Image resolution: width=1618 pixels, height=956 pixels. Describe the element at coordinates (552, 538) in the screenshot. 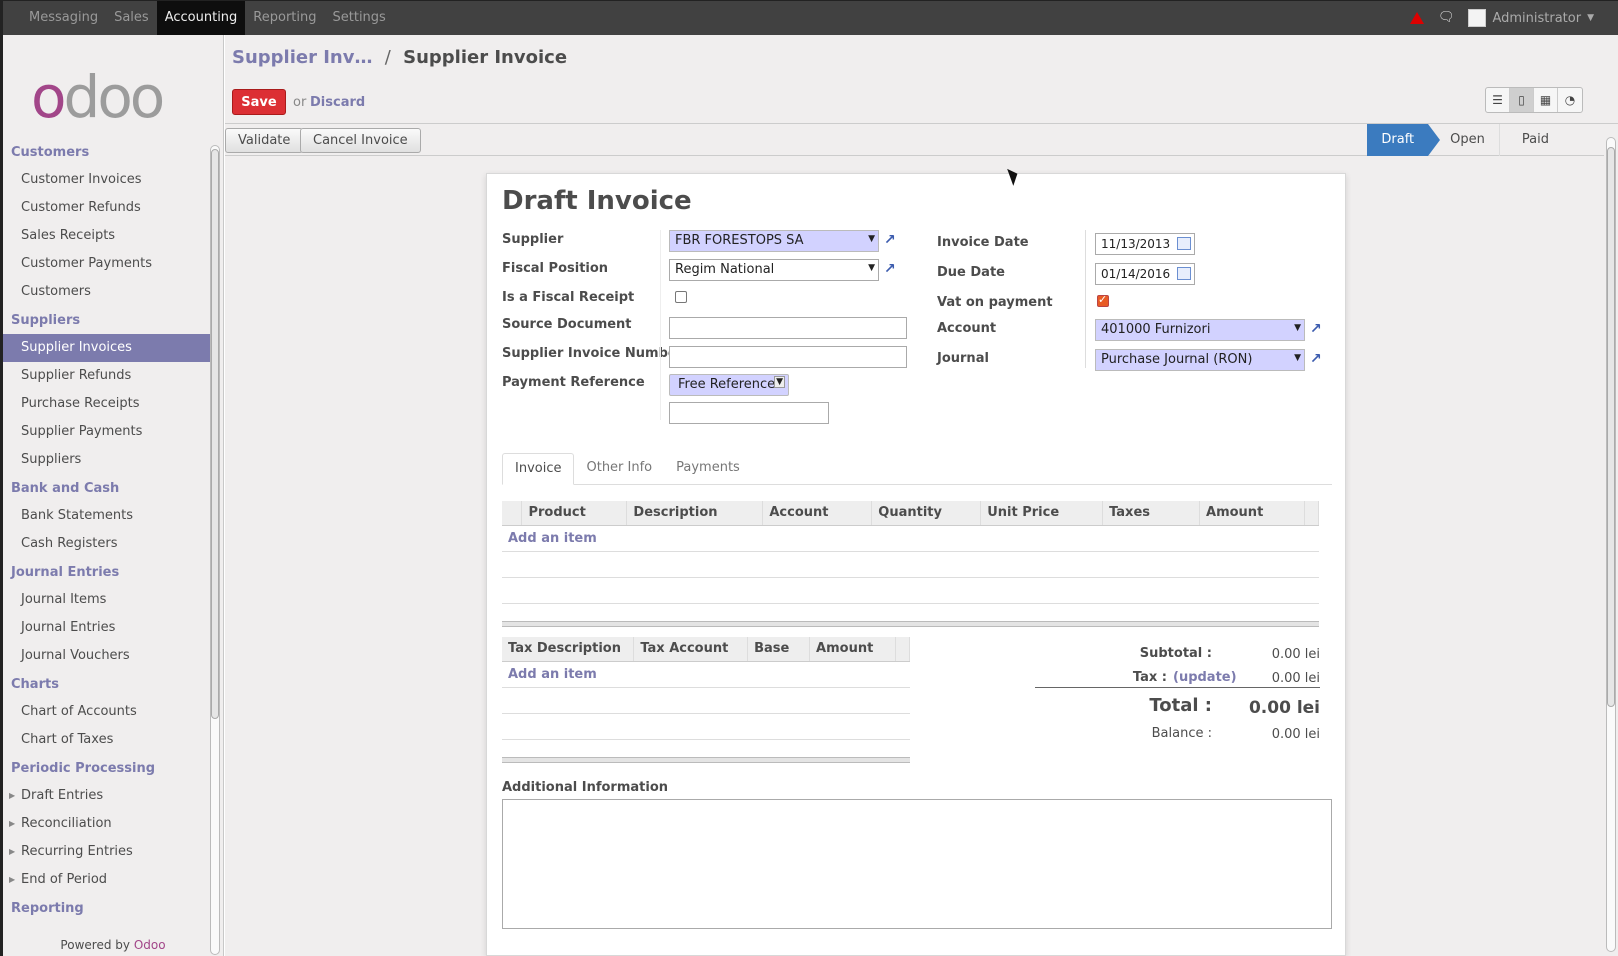

I see `add-invoice-line-link: Add an item` at that location.